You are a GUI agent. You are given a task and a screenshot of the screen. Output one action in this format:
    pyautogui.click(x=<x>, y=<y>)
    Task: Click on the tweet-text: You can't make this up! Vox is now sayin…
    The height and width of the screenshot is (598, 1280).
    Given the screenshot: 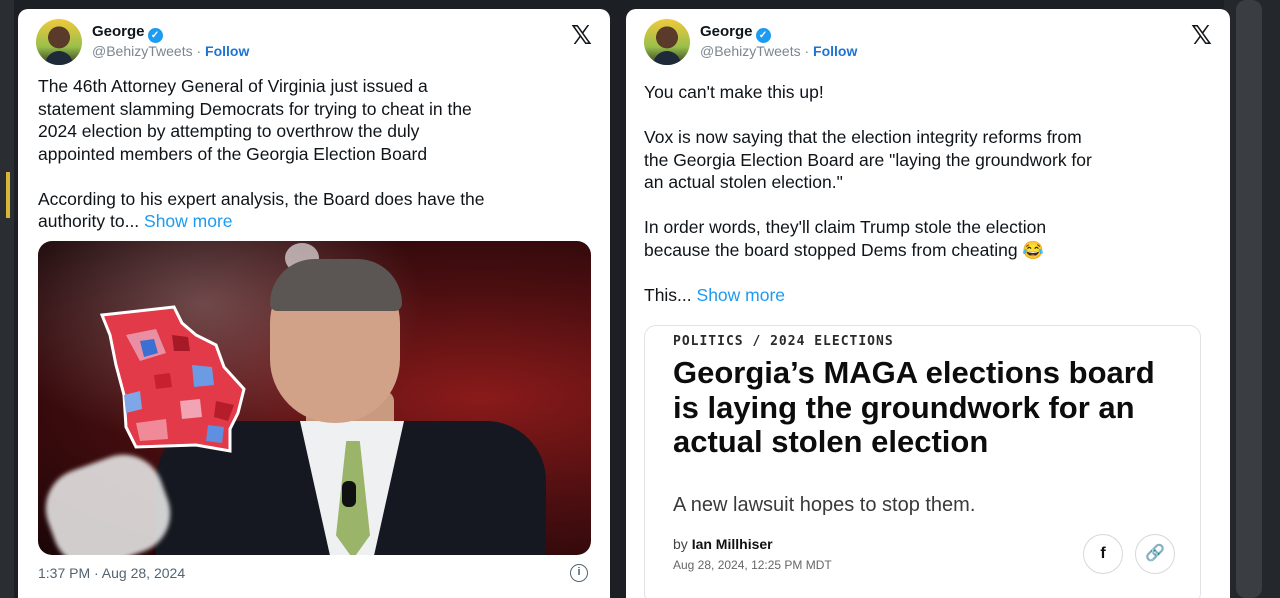 What is the action you would take?
    pyautogui.click(x=868, y=193)
    